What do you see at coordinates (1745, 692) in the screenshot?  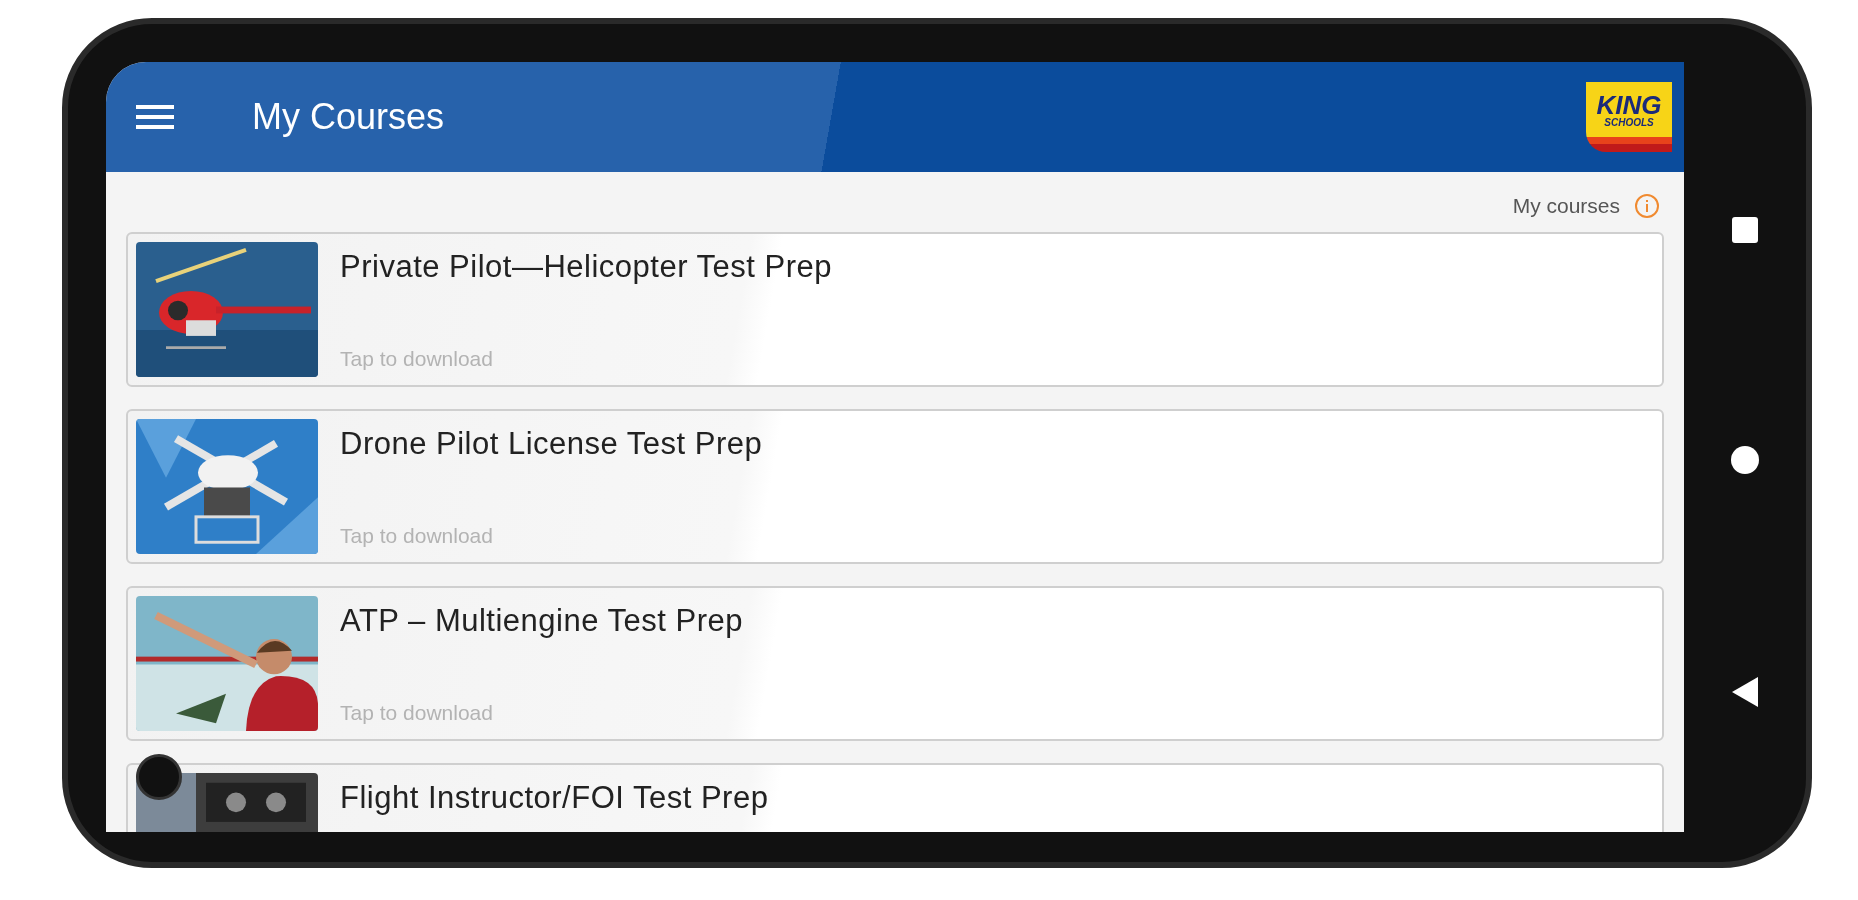 I see `back-button` at bounding box center [1745, 692].